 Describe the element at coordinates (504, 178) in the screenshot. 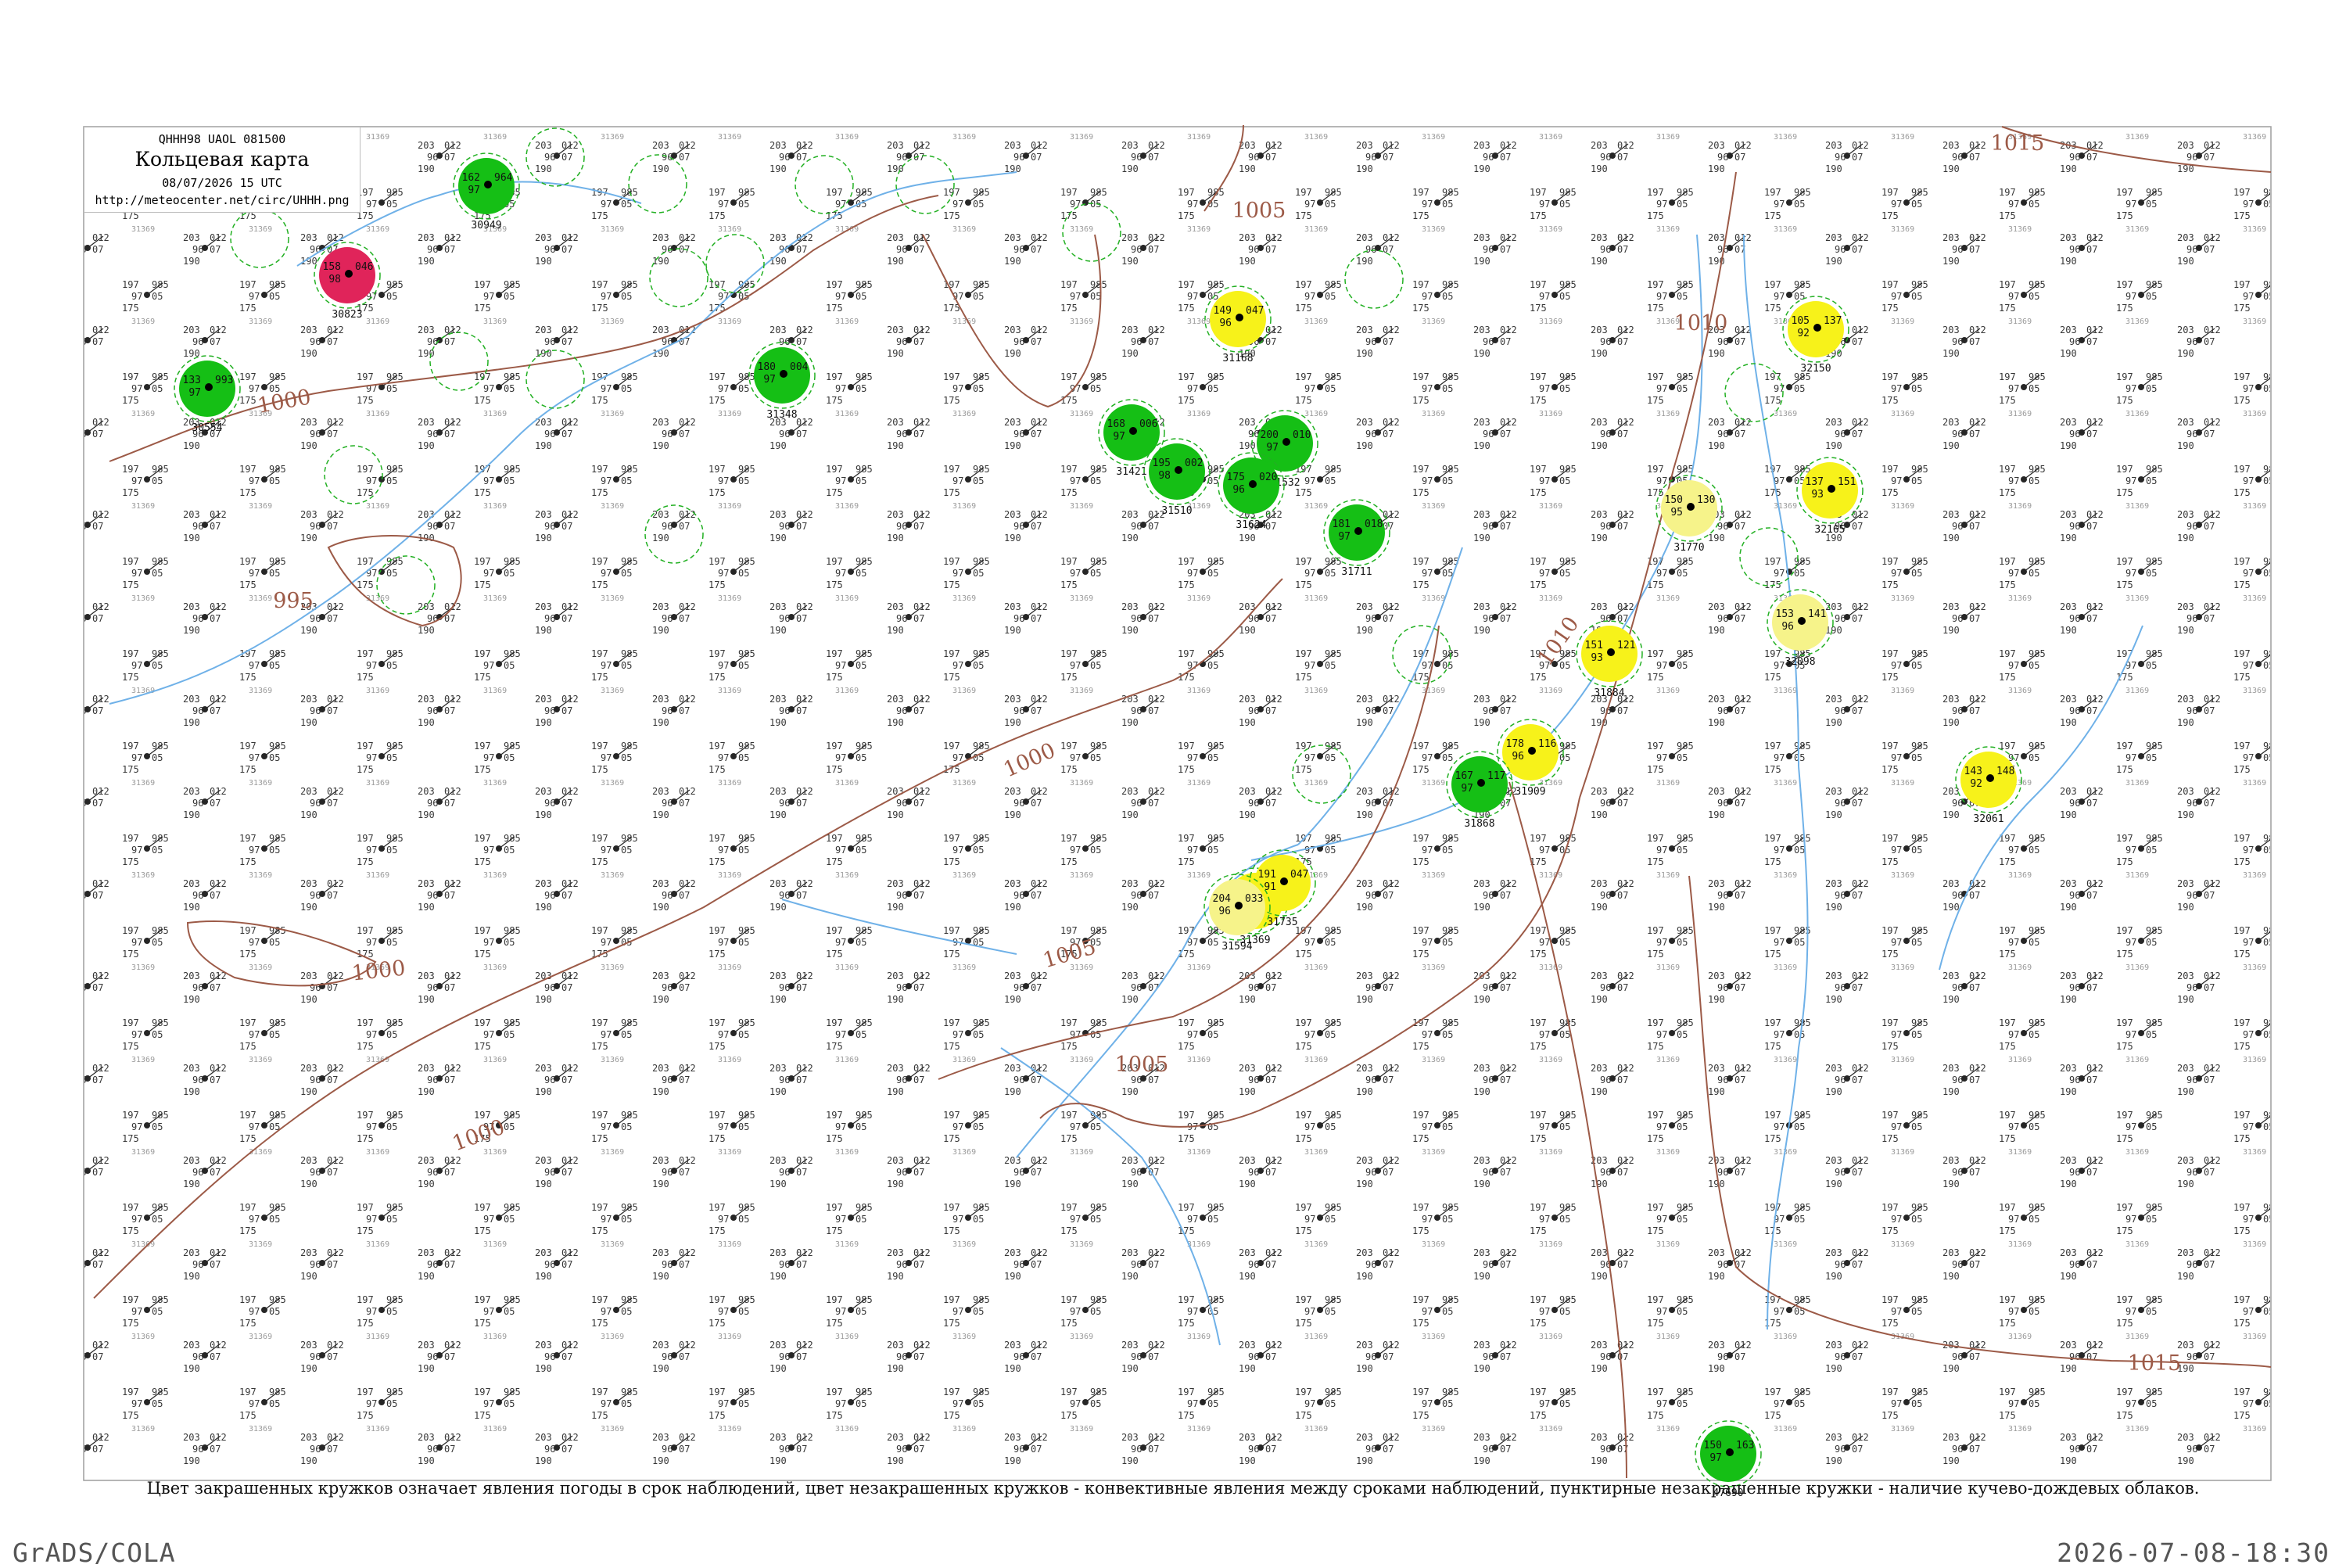

I see `station-pressure: 964` at that location.